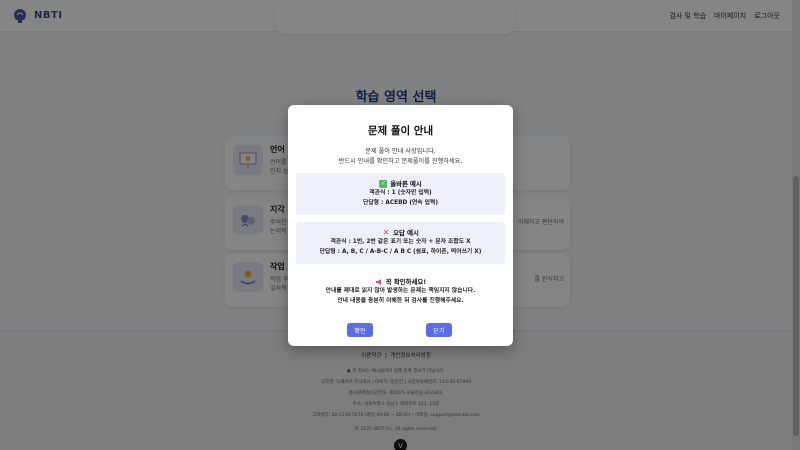 This screenshot has width=800, height=450. I want to click on correct-line-2: 단답형 : ACEBD (연속 입력), so click(400, 203).